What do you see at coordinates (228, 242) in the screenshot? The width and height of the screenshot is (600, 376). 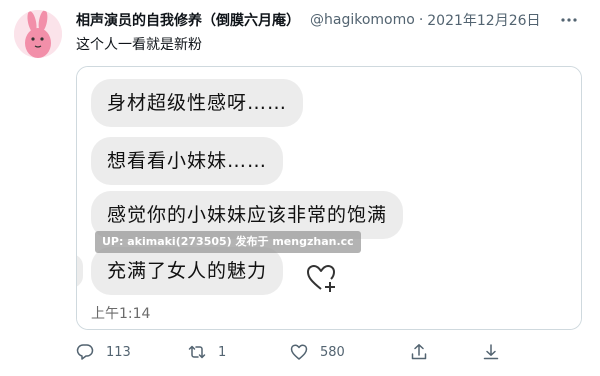 I see `watermark: UP: akimaki(273505) 发布于 mengzhan.cc` at bounding box center [228, 242].